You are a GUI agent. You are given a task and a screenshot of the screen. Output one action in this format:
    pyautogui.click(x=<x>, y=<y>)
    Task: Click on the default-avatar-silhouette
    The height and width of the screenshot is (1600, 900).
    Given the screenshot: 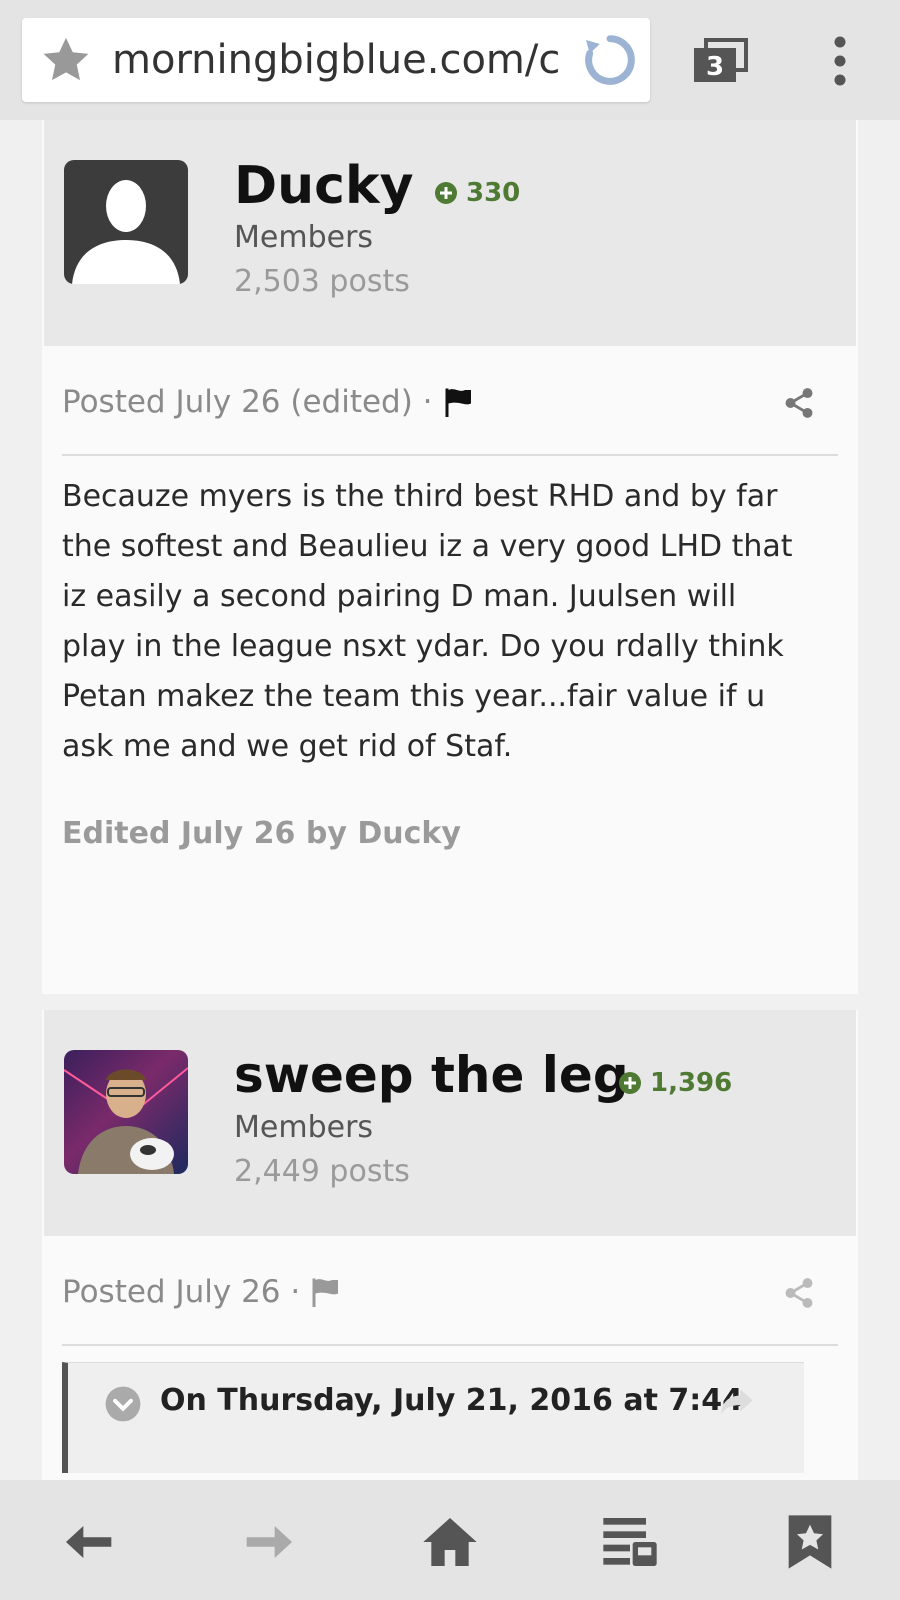 What is the action you would take?
    pyautogui.click(x=126, y=232)
    